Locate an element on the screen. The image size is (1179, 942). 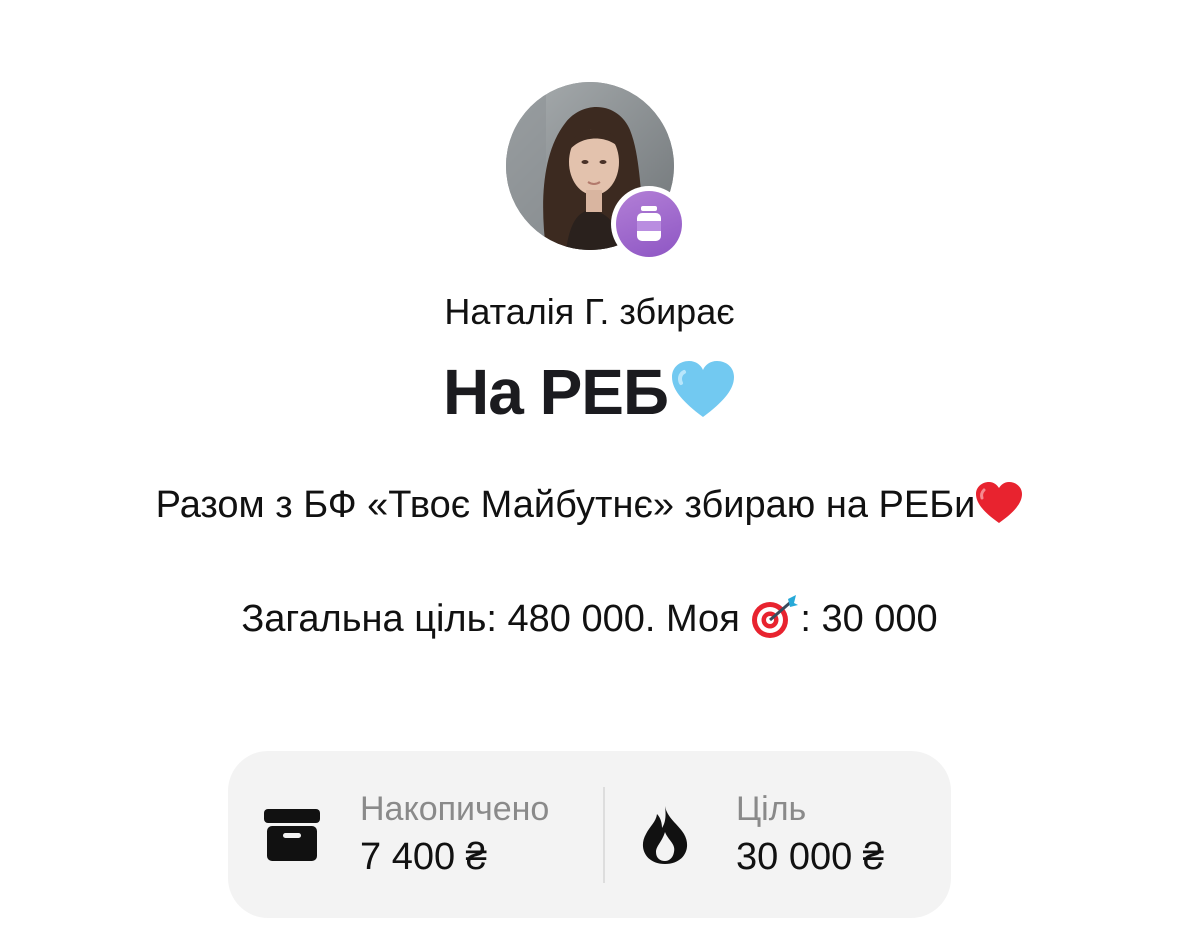
archive-box-icon is located at coordinates (292, 835).